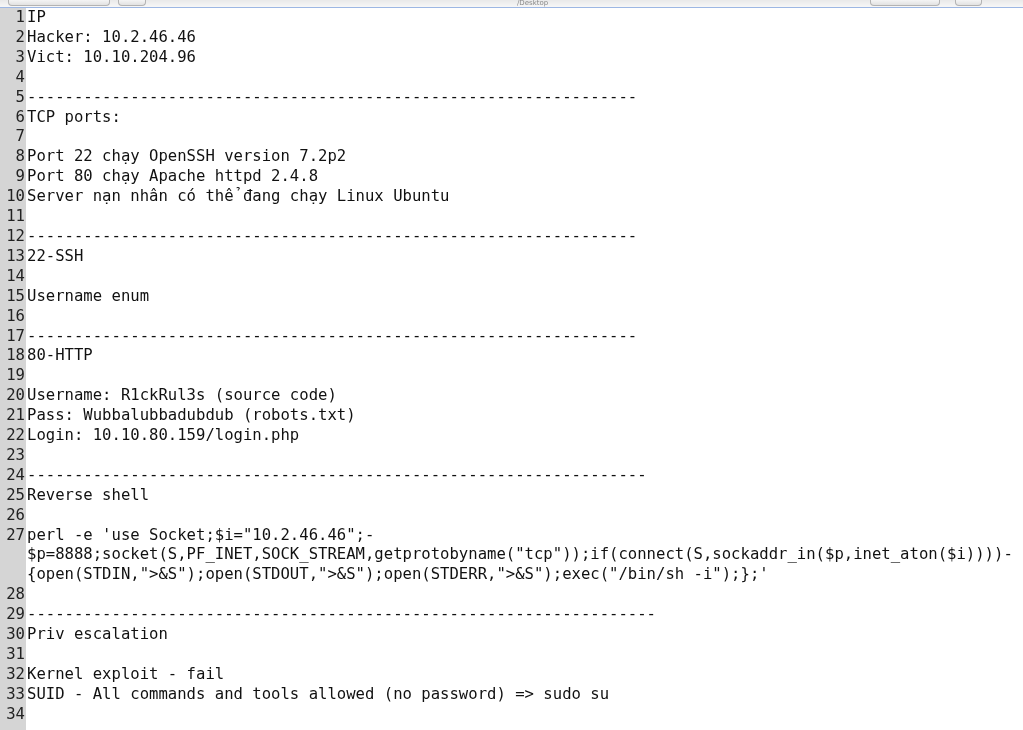 Image resolution: width=1023 pixels, height=730 pixels. I want to click on line-number: 7, so click(20, 137).